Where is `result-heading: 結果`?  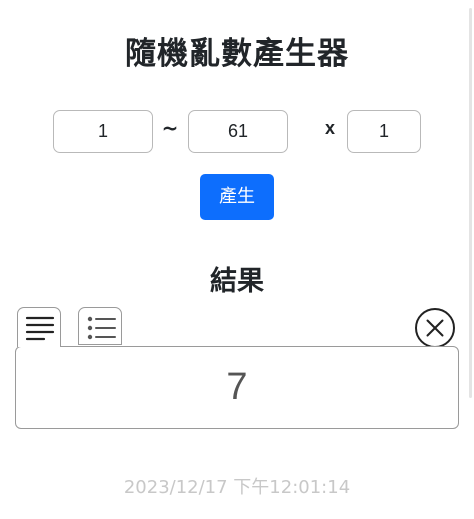 result-heading: 結果 is located at coordinates (237, 281).